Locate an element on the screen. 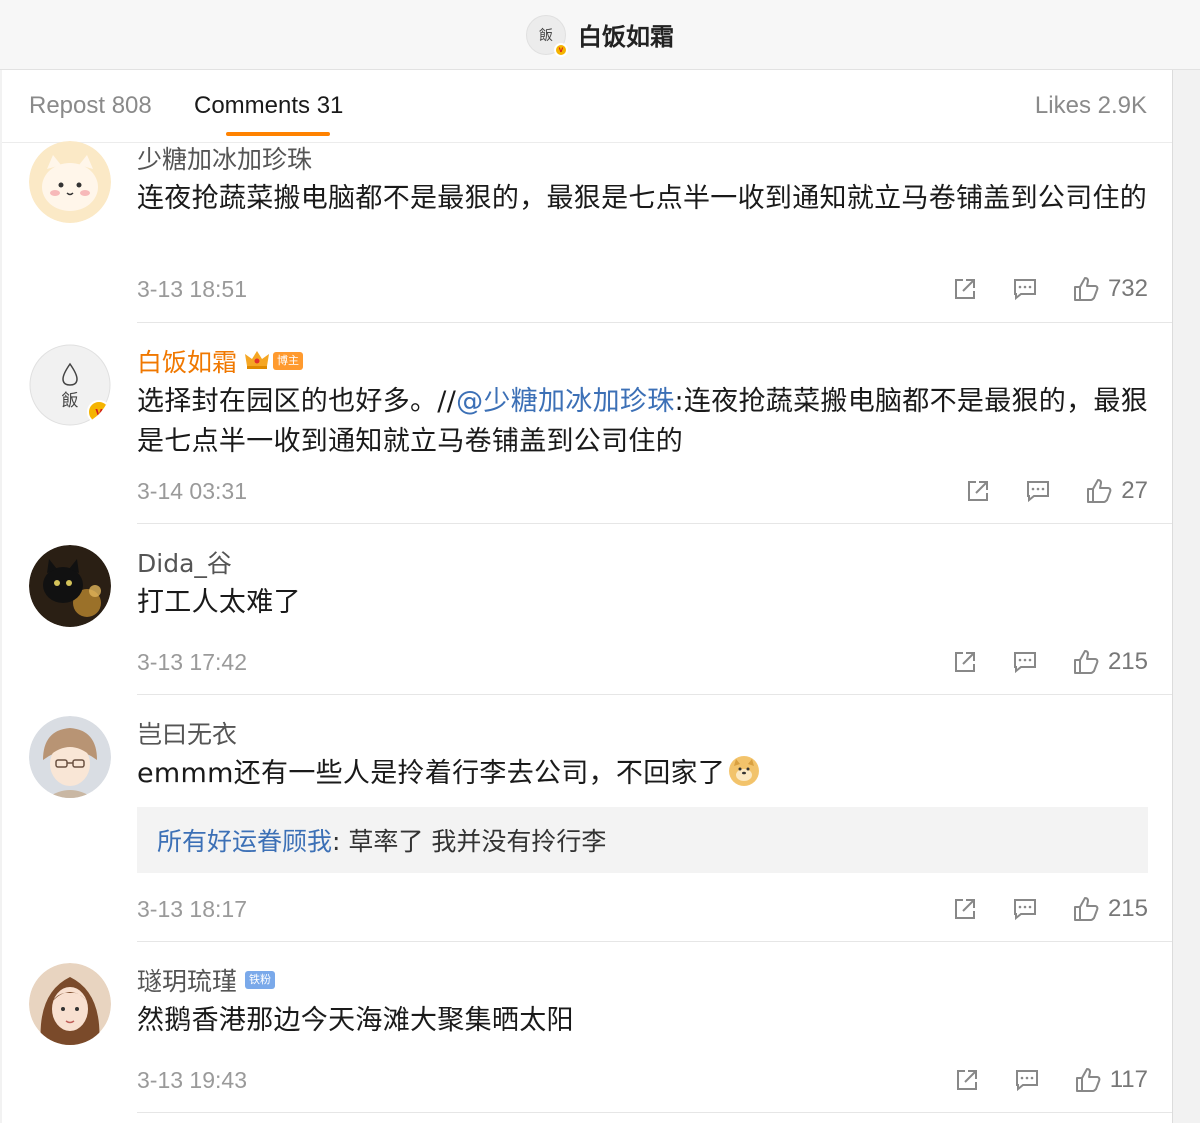  top-bar: 飯 v 白饭如霜 is located at coordinates (600, 35).